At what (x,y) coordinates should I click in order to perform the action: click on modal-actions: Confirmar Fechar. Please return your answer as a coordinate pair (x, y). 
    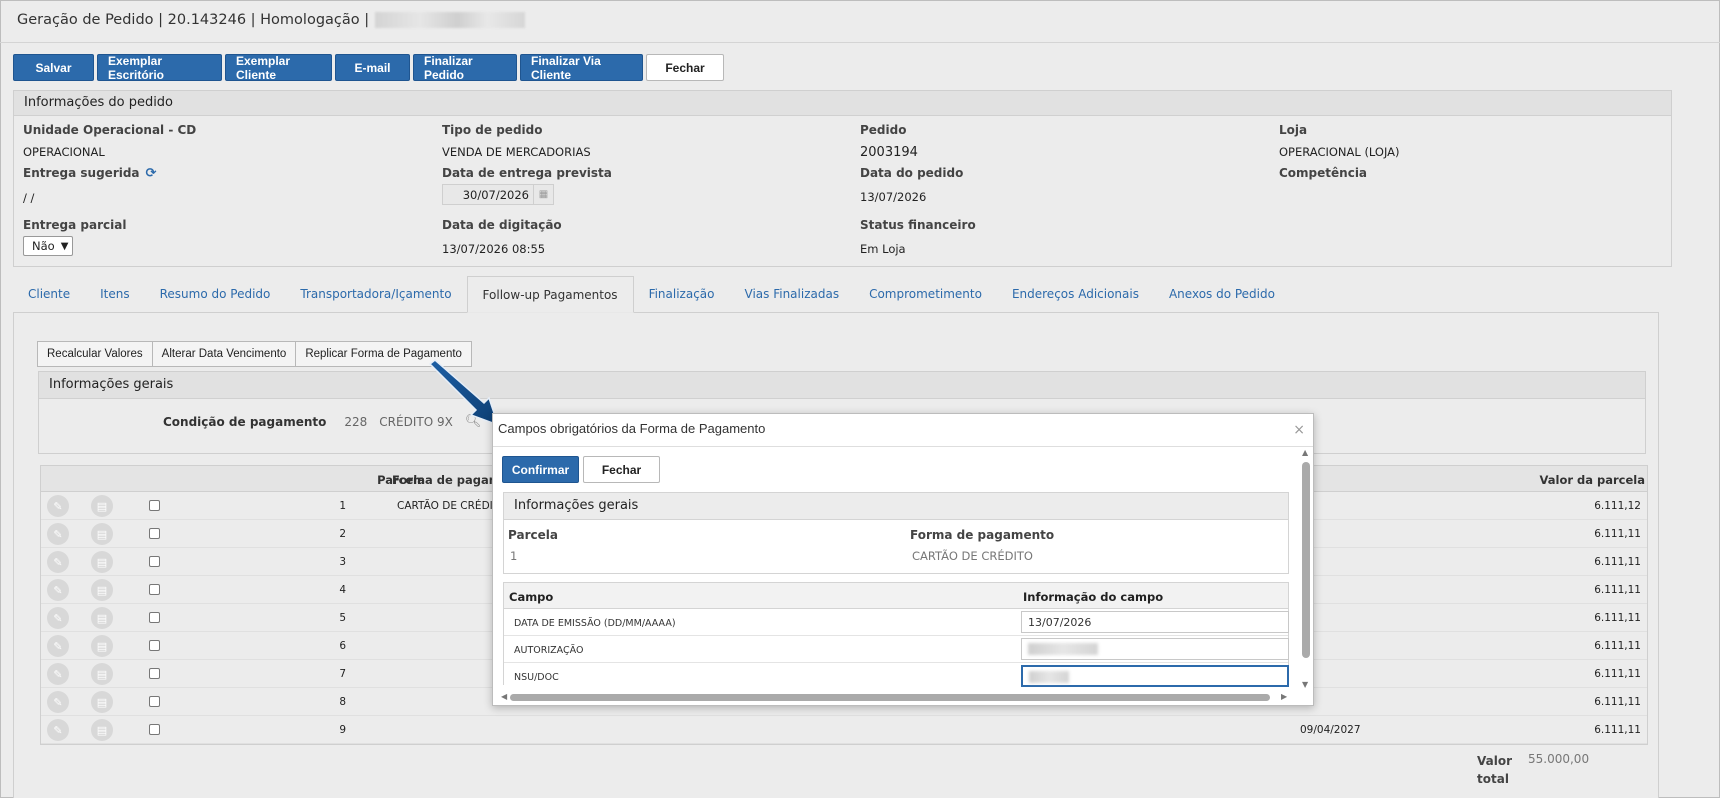
    Looking at the image, I should click on (581, 469).